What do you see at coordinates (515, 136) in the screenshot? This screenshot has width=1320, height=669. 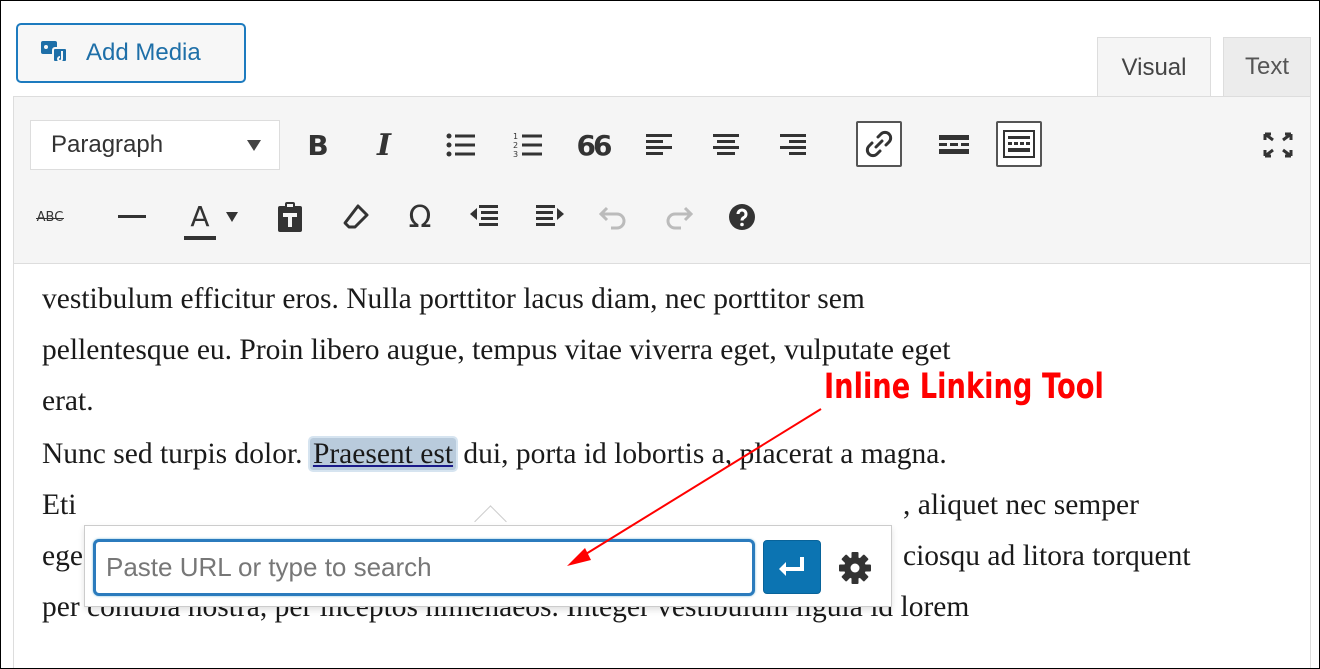 I see `svg-text: 1` at bounding box center [515, 136].